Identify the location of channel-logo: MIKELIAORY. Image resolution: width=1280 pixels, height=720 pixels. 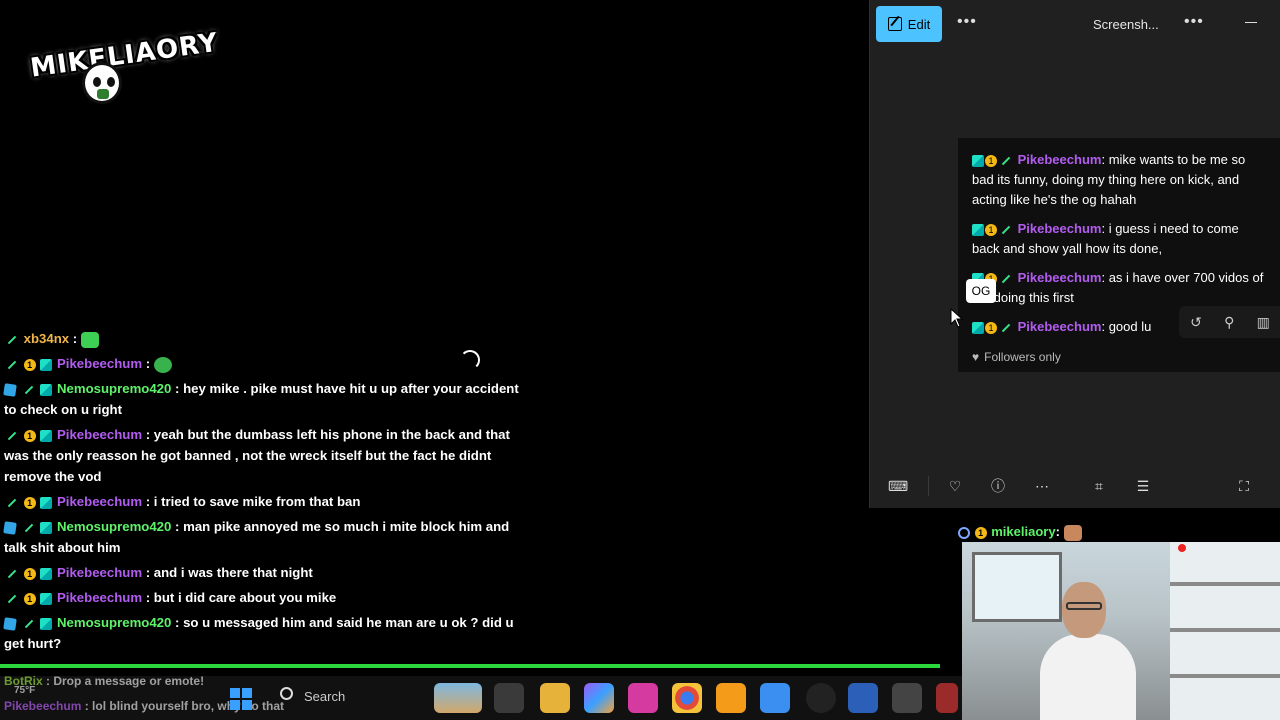
(124, 60).